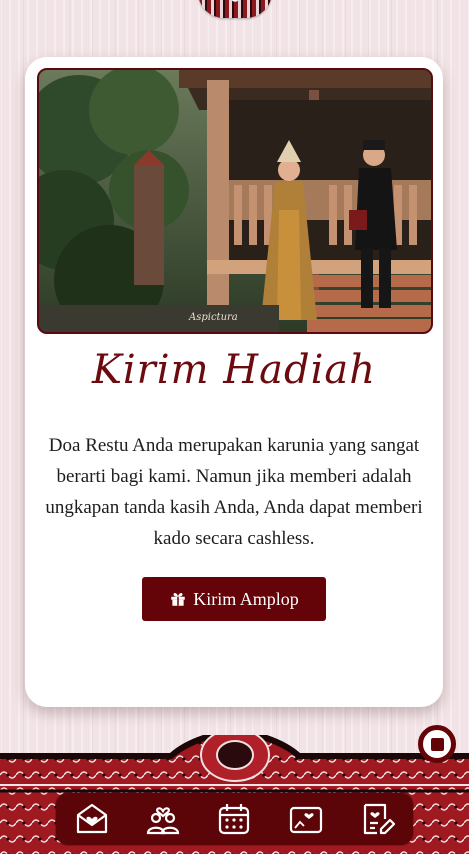 The height and width of the screenshot is (854, 469). I want to click on couple-icon, so click(163, 821).